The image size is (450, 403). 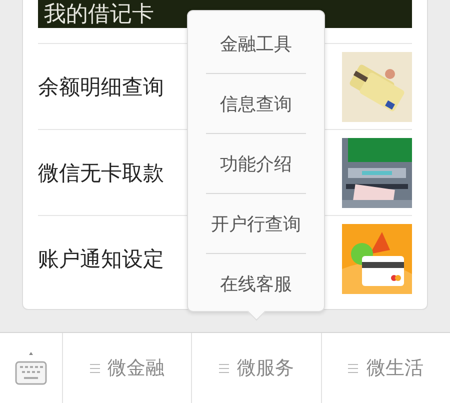 I want to click on menu-item: 在线客服, so click(x=256, y=283).